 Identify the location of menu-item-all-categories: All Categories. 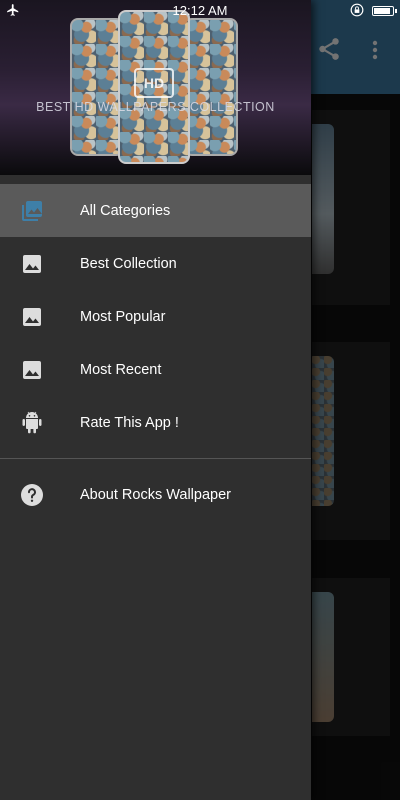
(155, 210).